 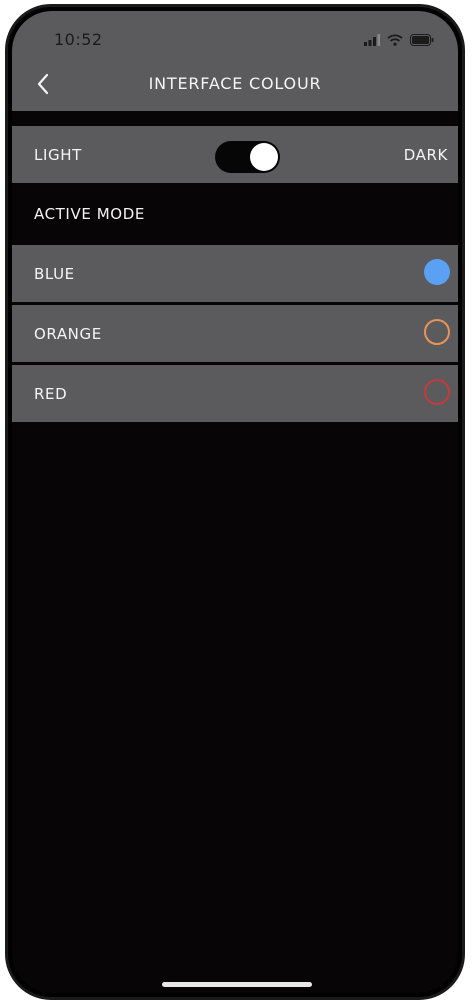 I want to click on option-label: BLUE, so click(x=54, y=274).